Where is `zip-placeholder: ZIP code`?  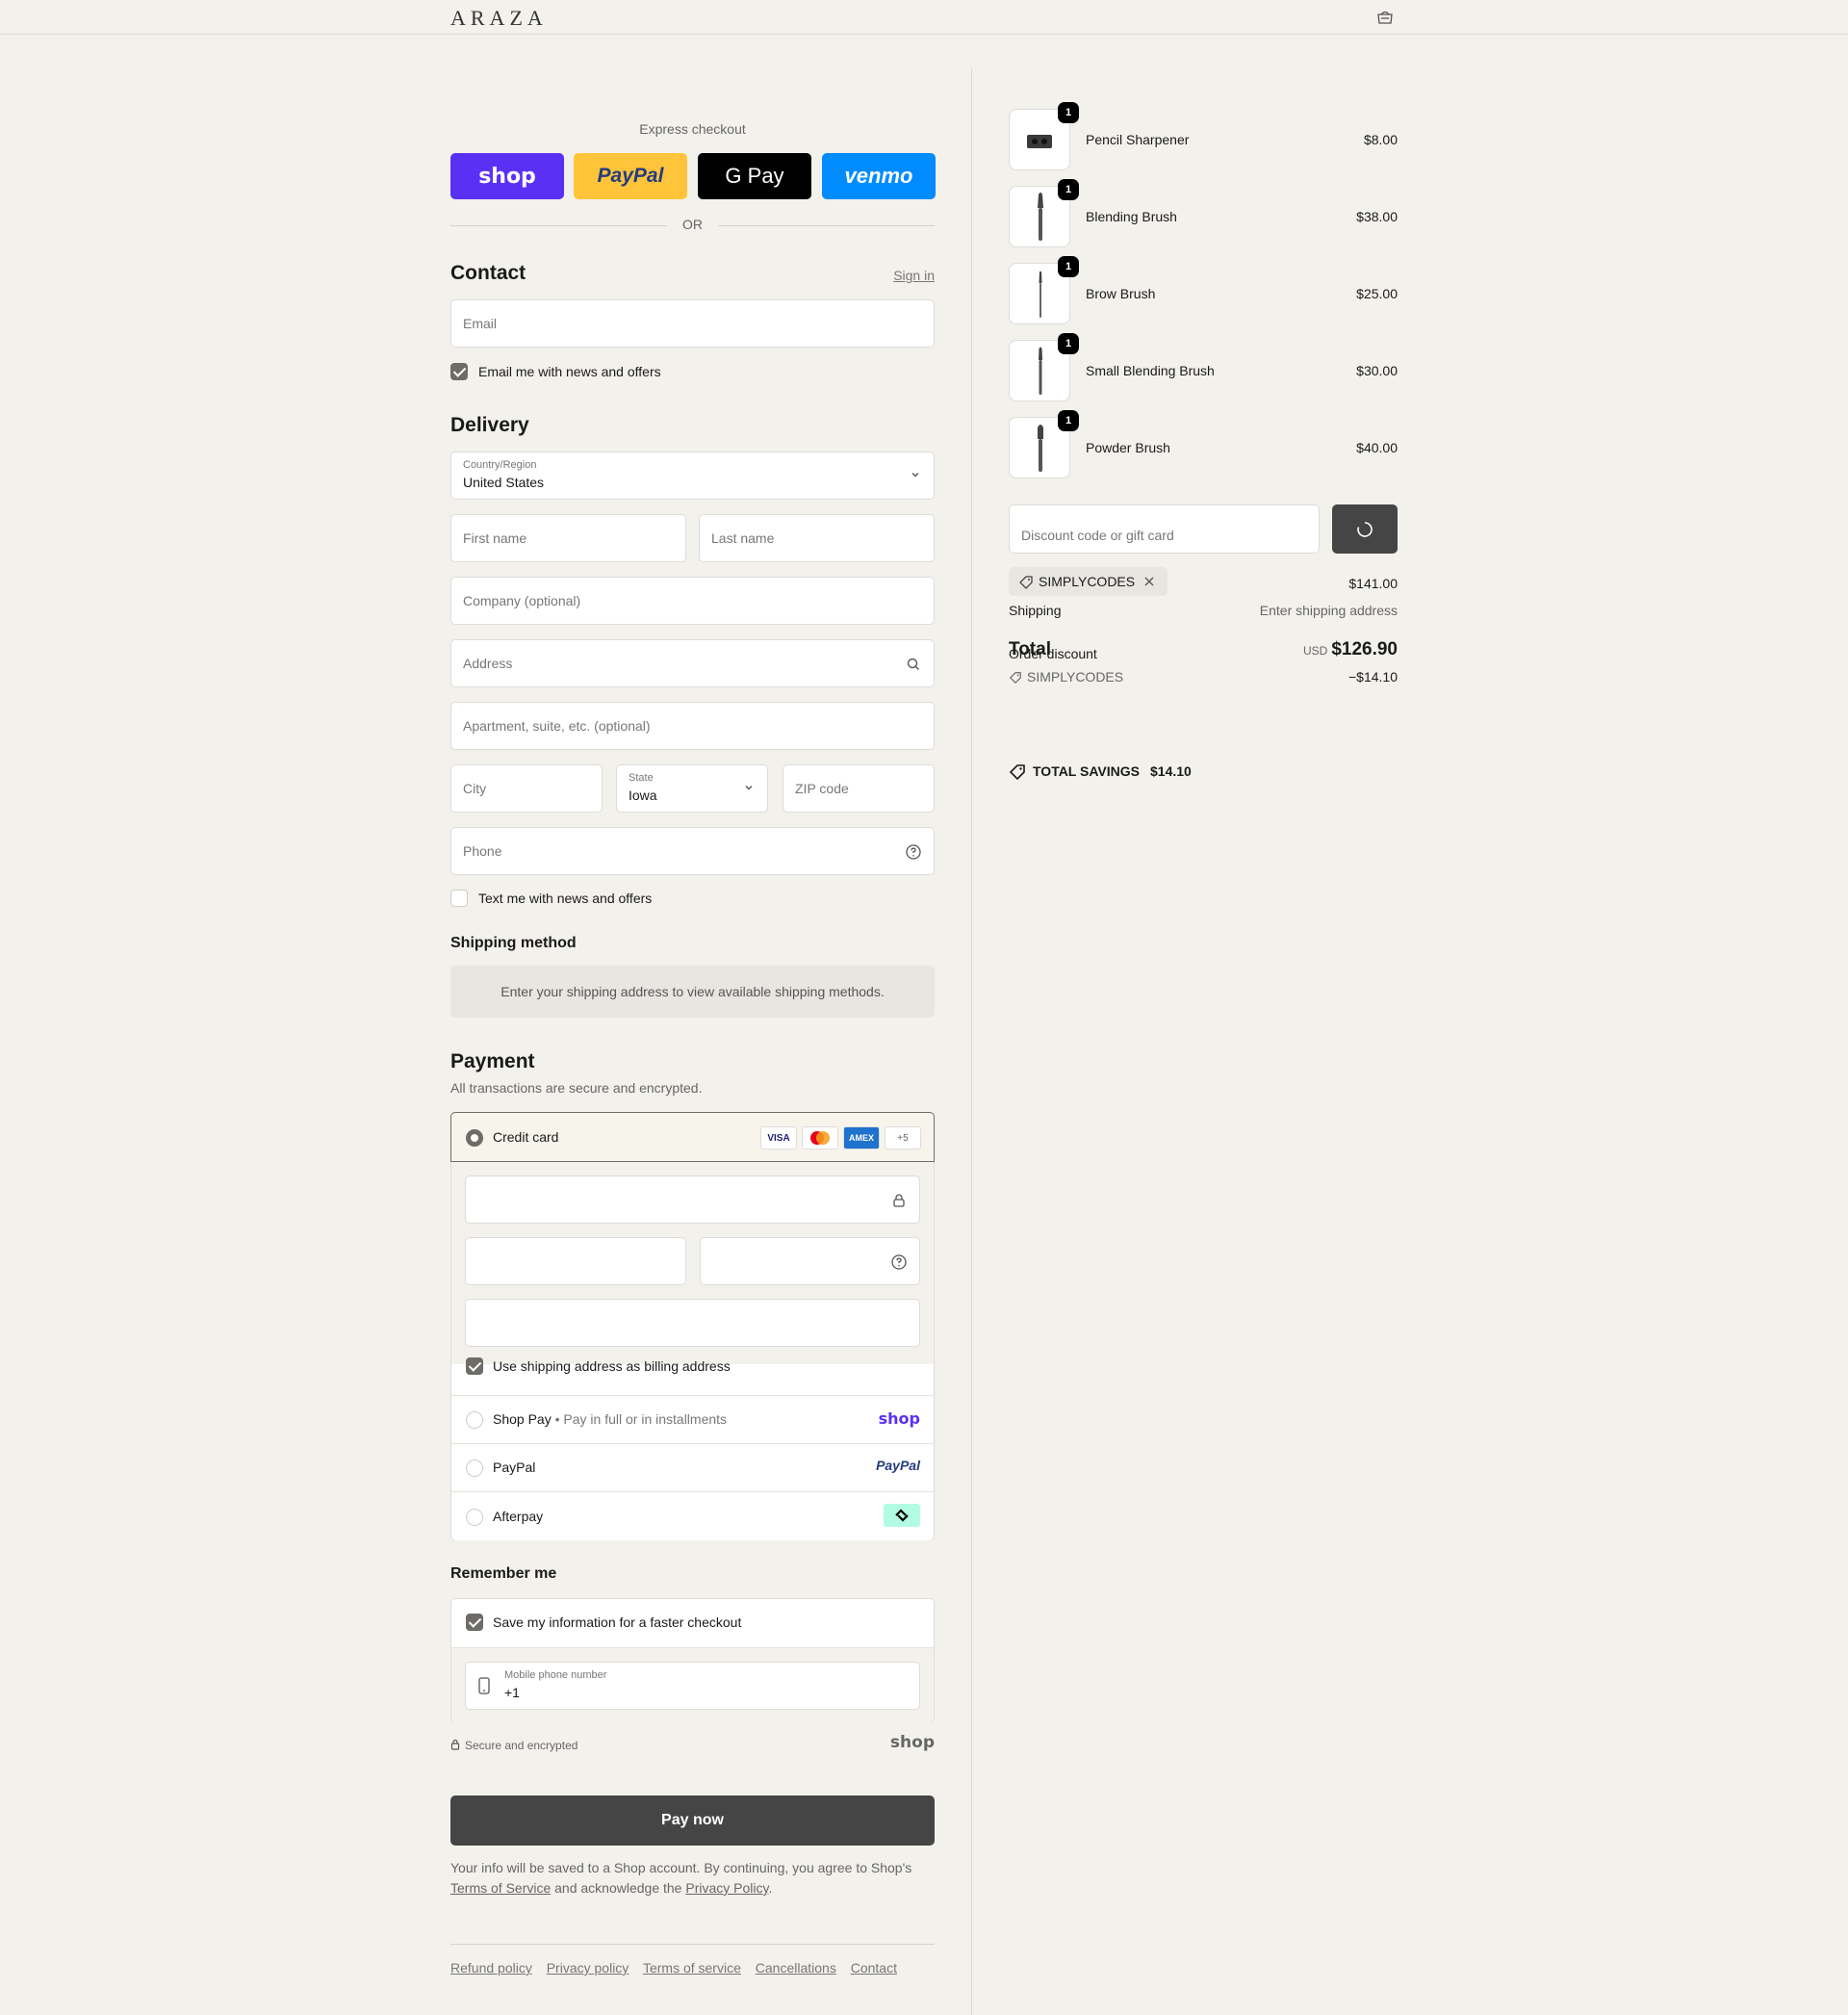 zip-placeholder: ZIP code is located at coordinates (822, 789).